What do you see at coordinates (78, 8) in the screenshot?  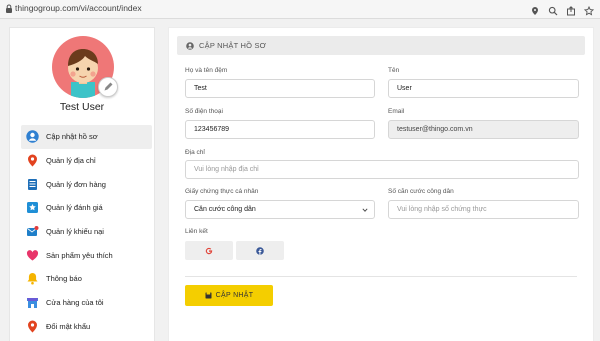 I see `url-text: thingogroup.com/vi/account/index` at bounding box center [78, 8].